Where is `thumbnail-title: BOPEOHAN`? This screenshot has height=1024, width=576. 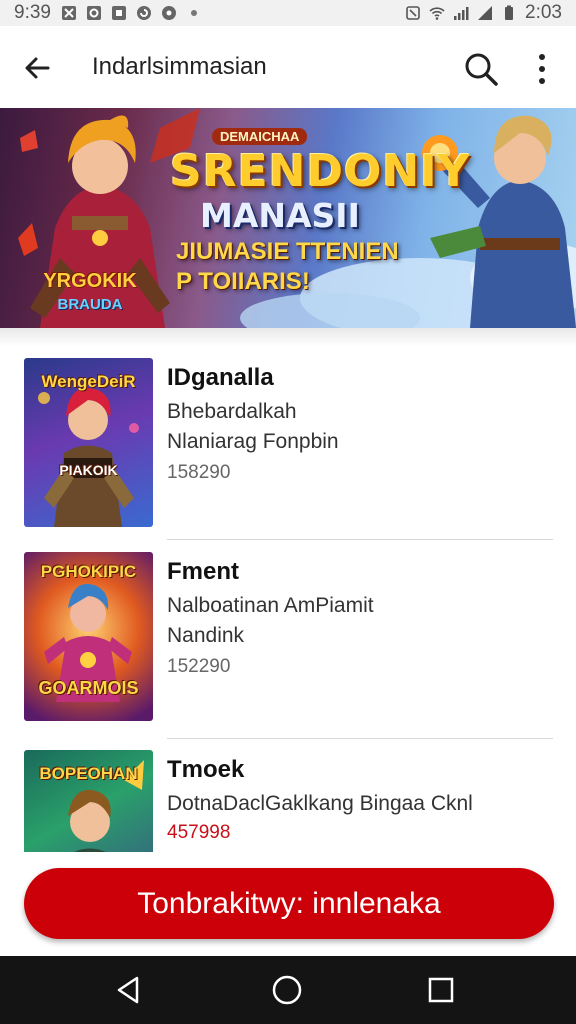 thumbnail-title: BOPEOHAN is located at coordinates (88, 773).